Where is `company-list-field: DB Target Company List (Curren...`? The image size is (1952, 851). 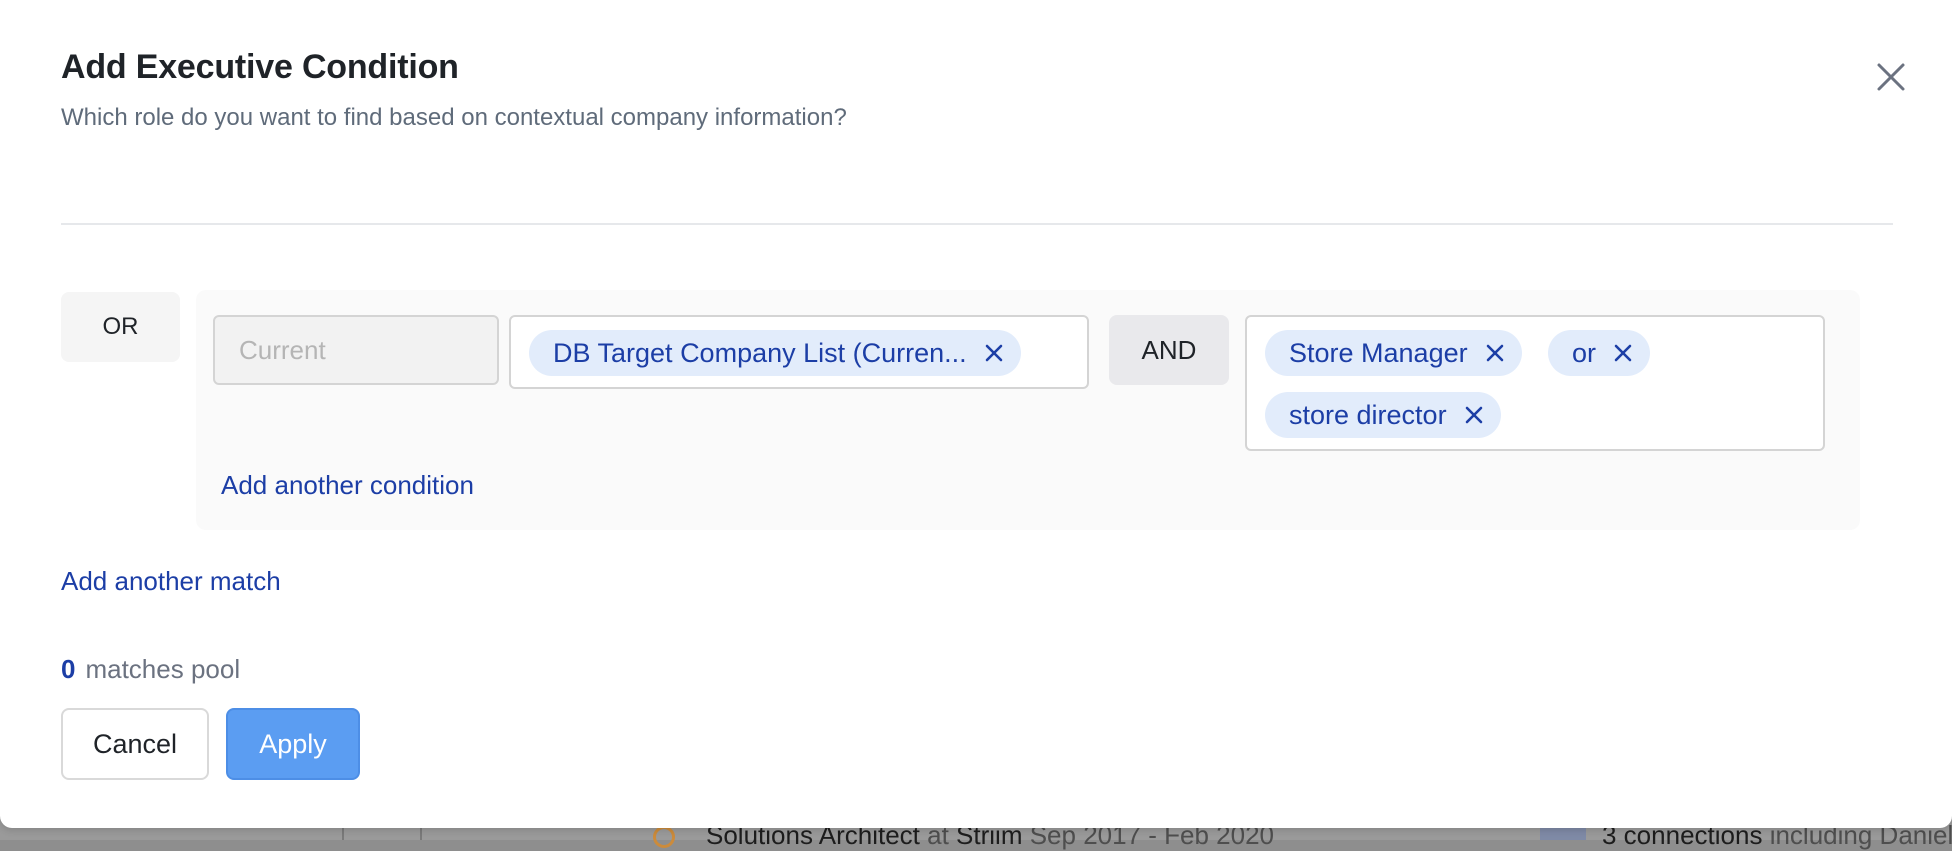 company-list-field: DB Target Company List (Curren... is located at coordinates (799, 352).